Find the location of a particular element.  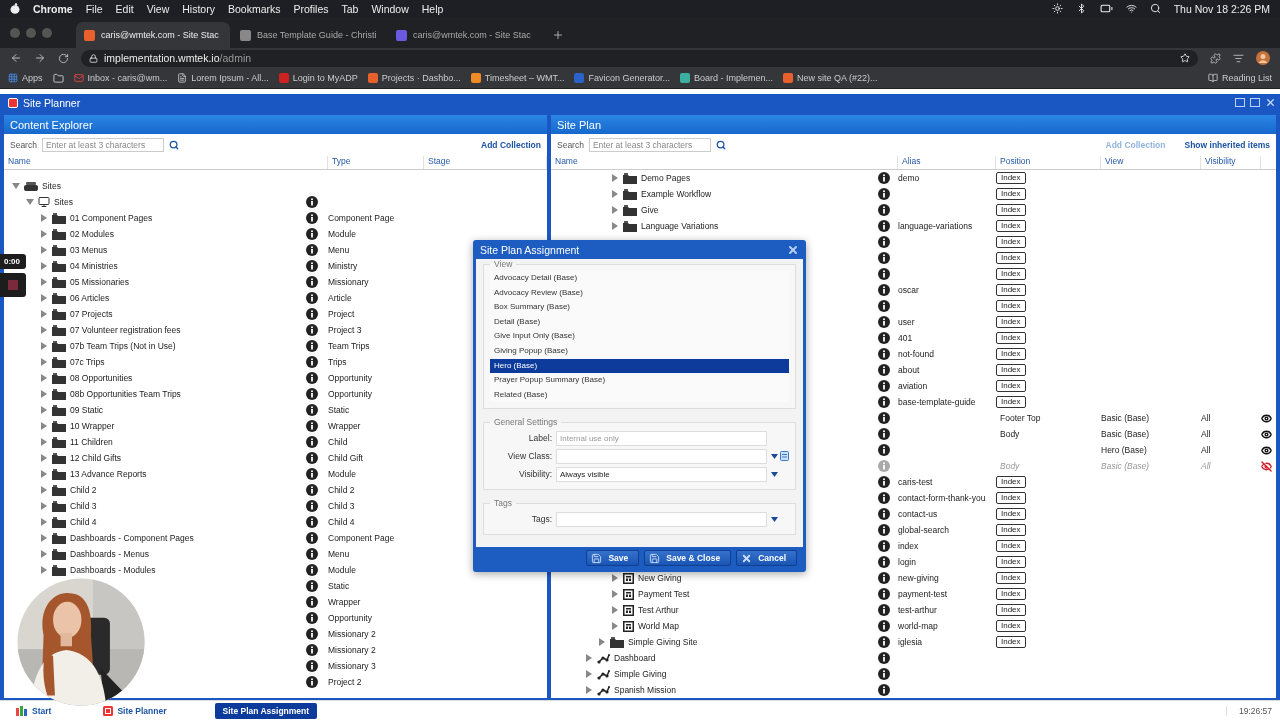

reading-list: Reading List is located at coordinates (1239, 78).